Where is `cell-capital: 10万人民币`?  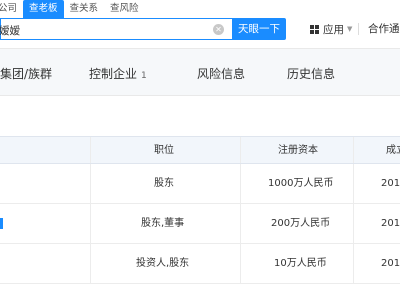 cell-capital: 10万人民币 is located at coordinates (300, 263).